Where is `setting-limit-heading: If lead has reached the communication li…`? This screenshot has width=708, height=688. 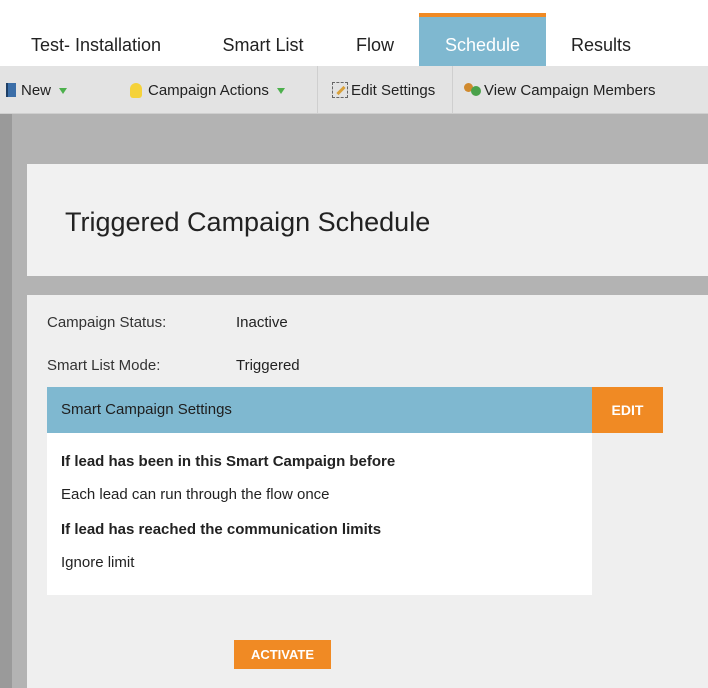
setting-limit-heading: If lead has reached the communication li… is located at coordinates (221, 529).